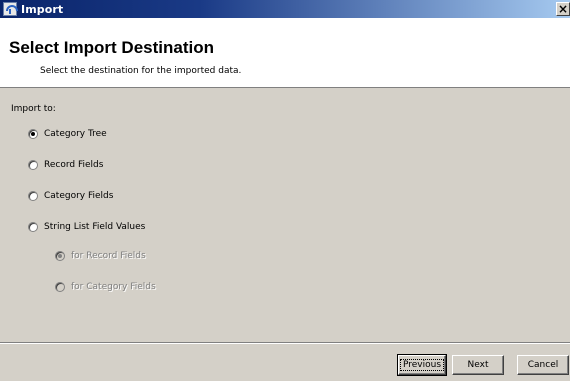  What do you see at coordinates (10, 9) in the screenshot?
I see `import-icon` at bounding box center [10, 9].